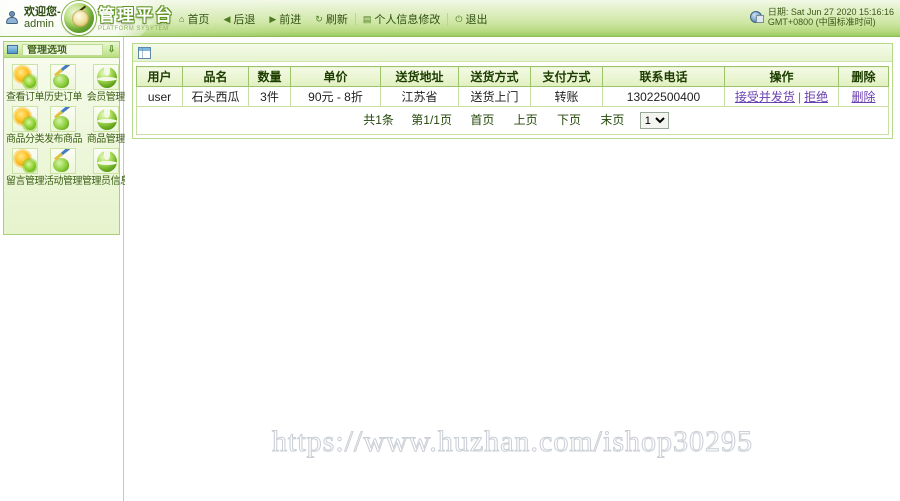 This screenshot has width=900, height=501. What do you see at coordinates (612, 120) in the screenshot?
I see `pagination-last: 末页` at bounding box center [612, 120].